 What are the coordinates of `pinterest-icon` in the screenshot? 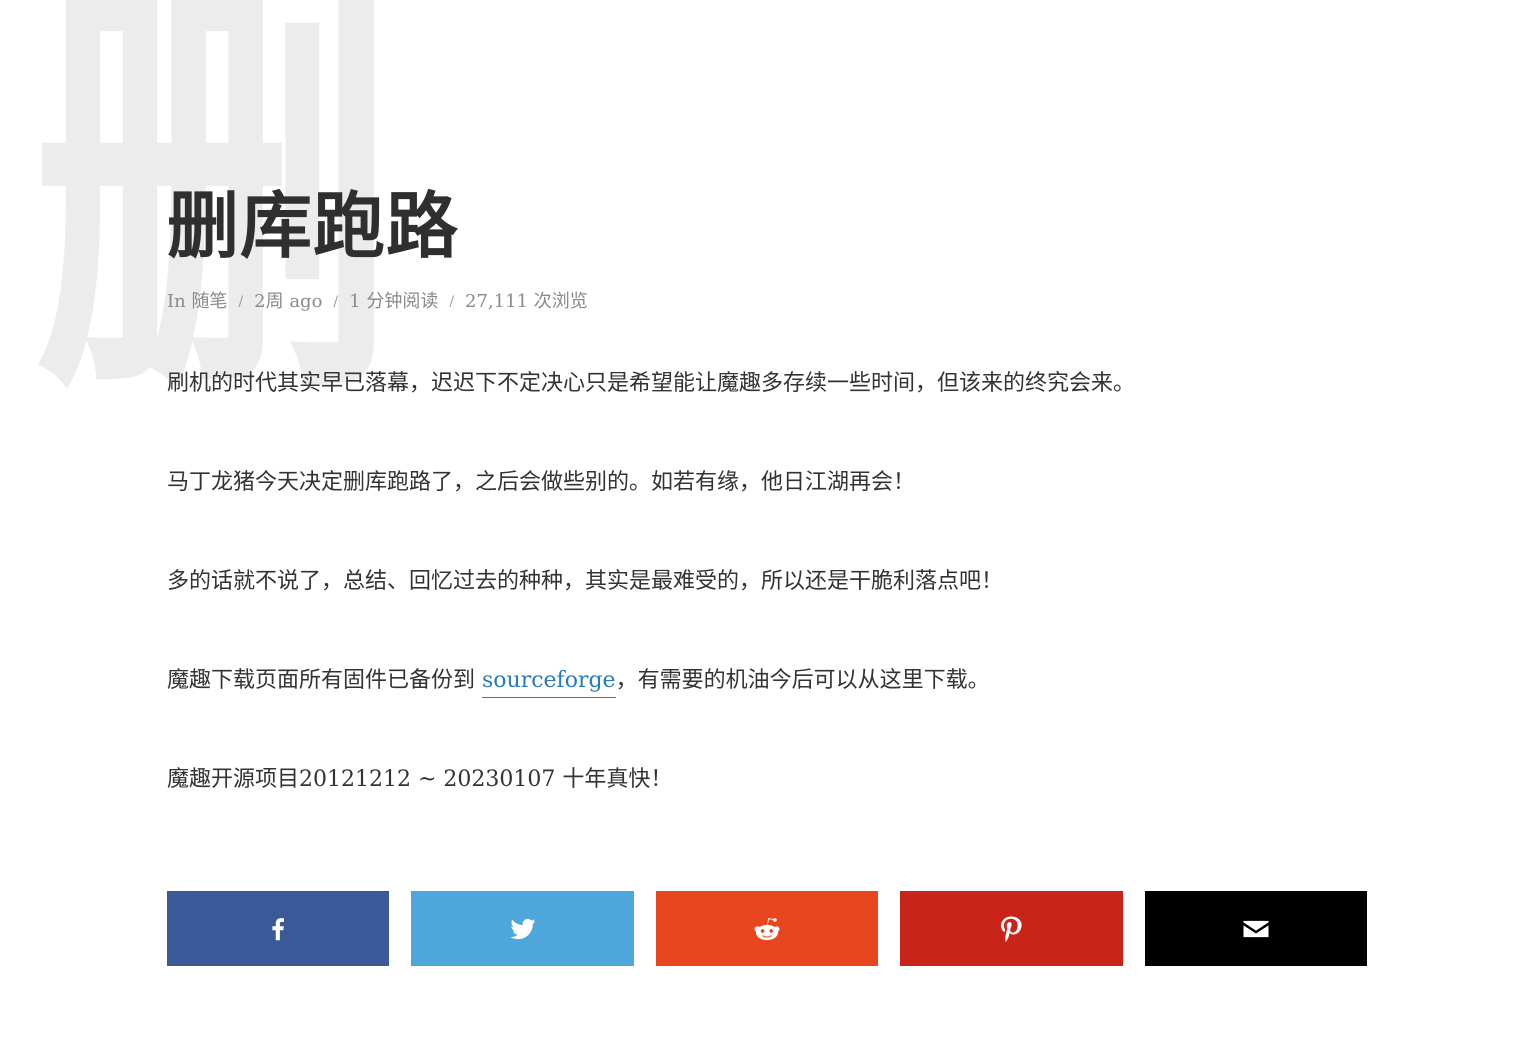 It's located at (1012, 929).